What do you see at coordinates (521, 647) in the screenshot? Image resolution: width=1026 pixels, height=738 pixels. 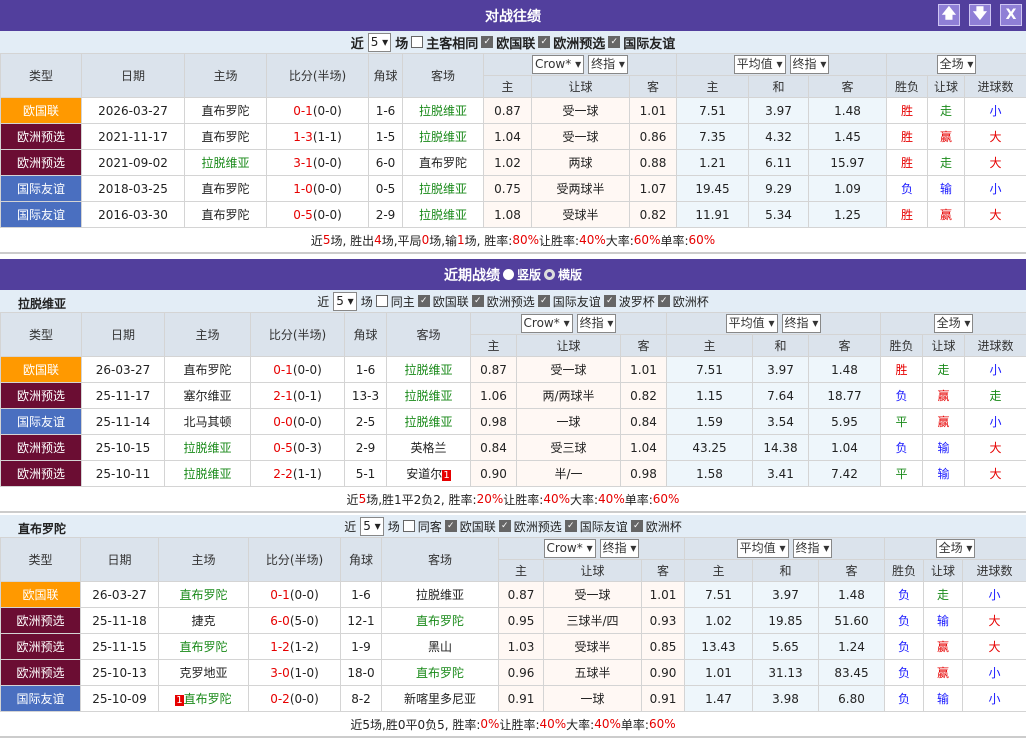 I see `home-odds: 1.03` at bounding box center [521, 647].